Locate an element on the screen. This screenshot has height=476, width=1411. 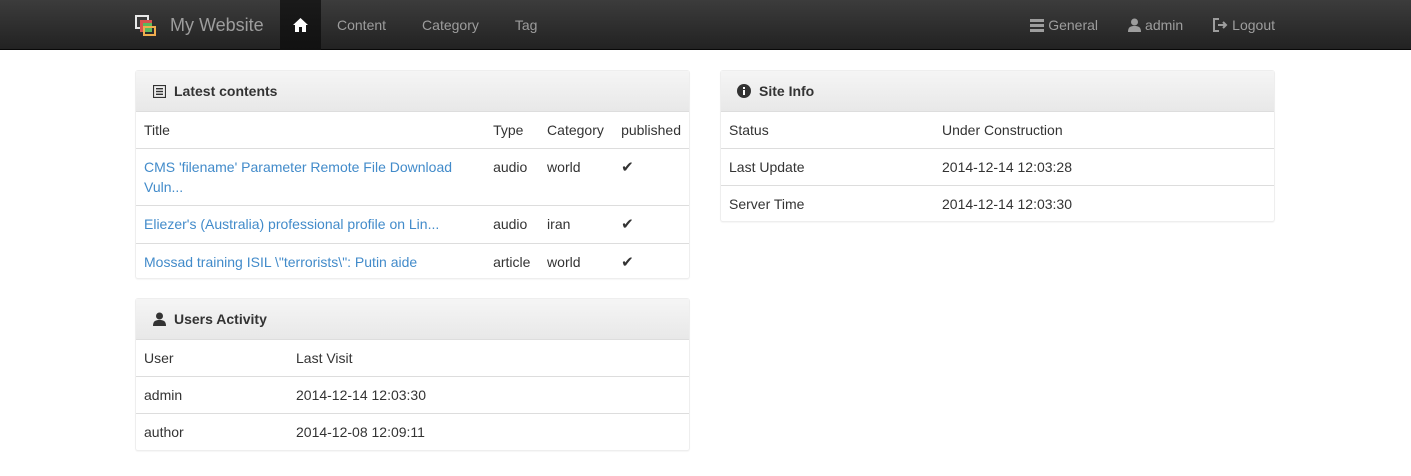
brand-name: My Website is located at coordinates (217, 24).